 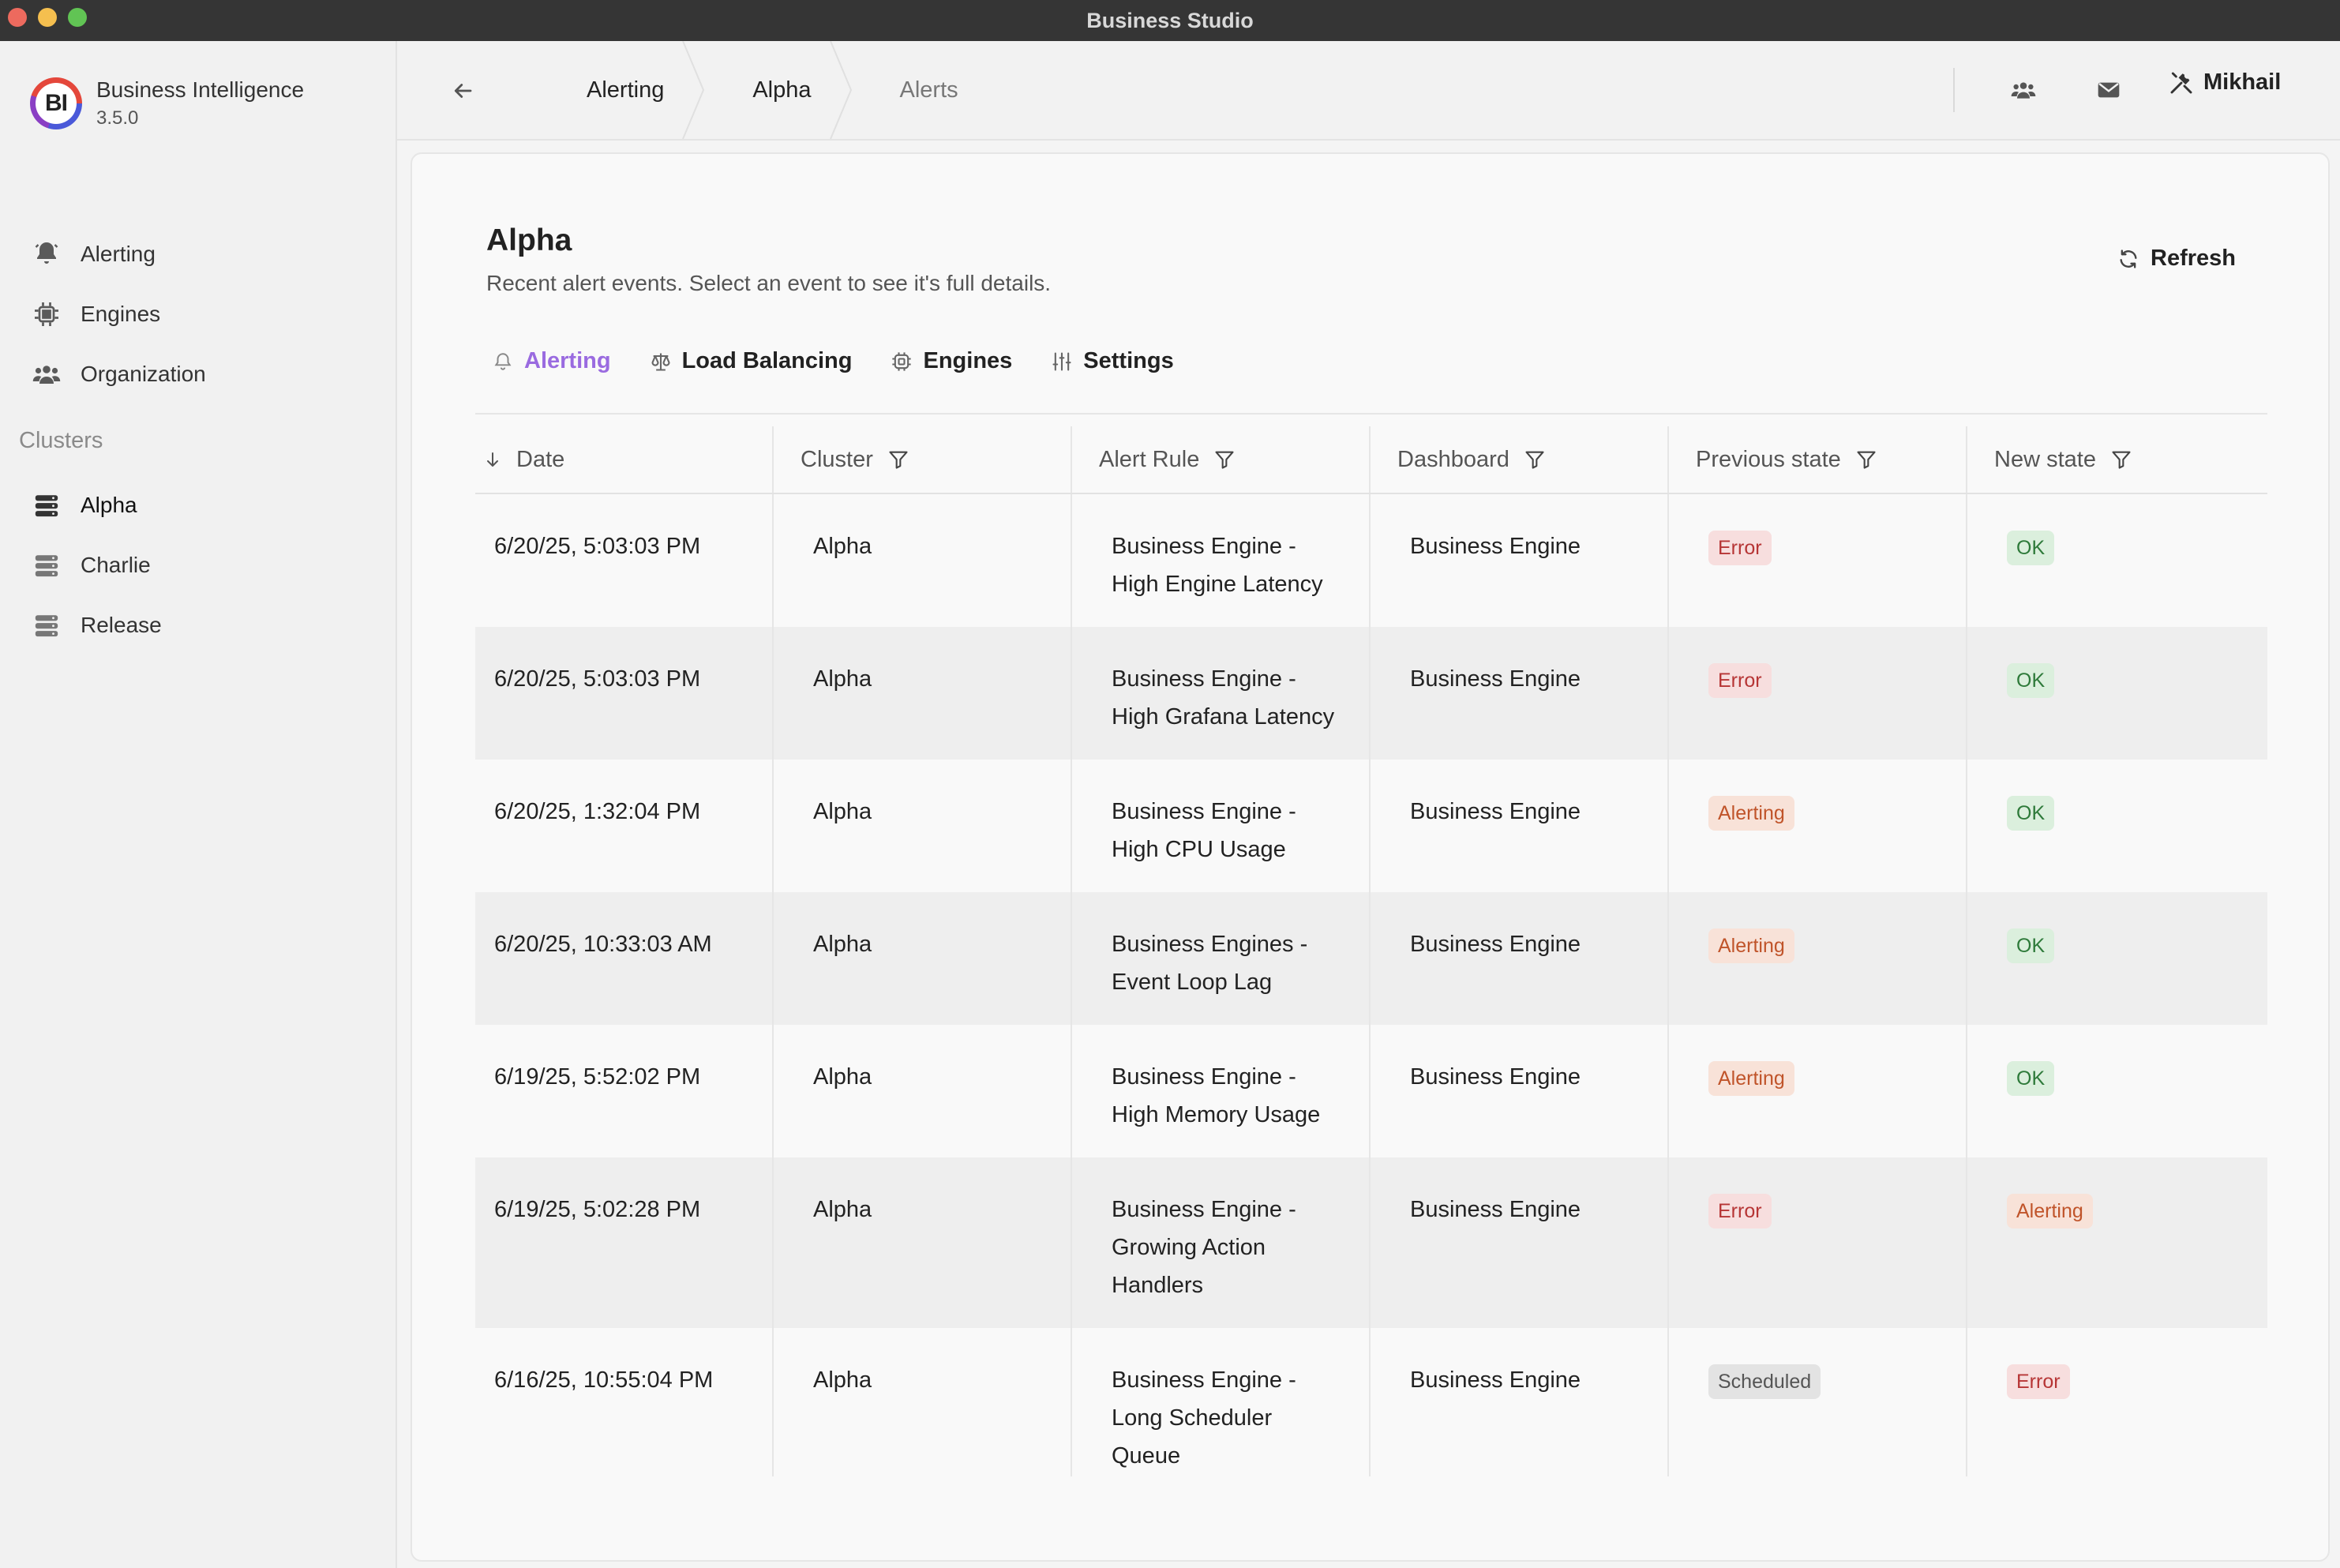 I want to click on user-menu: Mikhail, so click(x=2225, y=82).